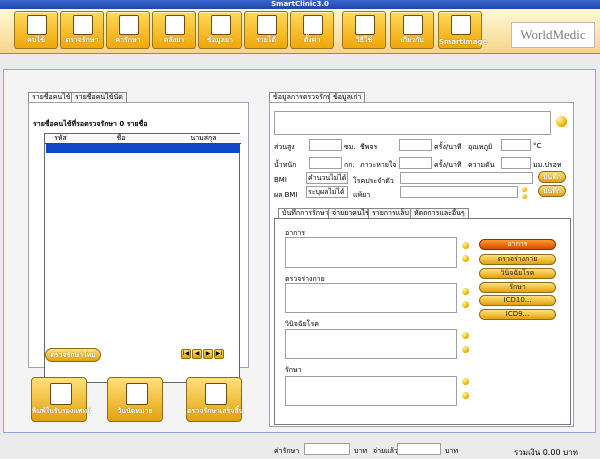  I want to click on about-icon, so click(413, 25).